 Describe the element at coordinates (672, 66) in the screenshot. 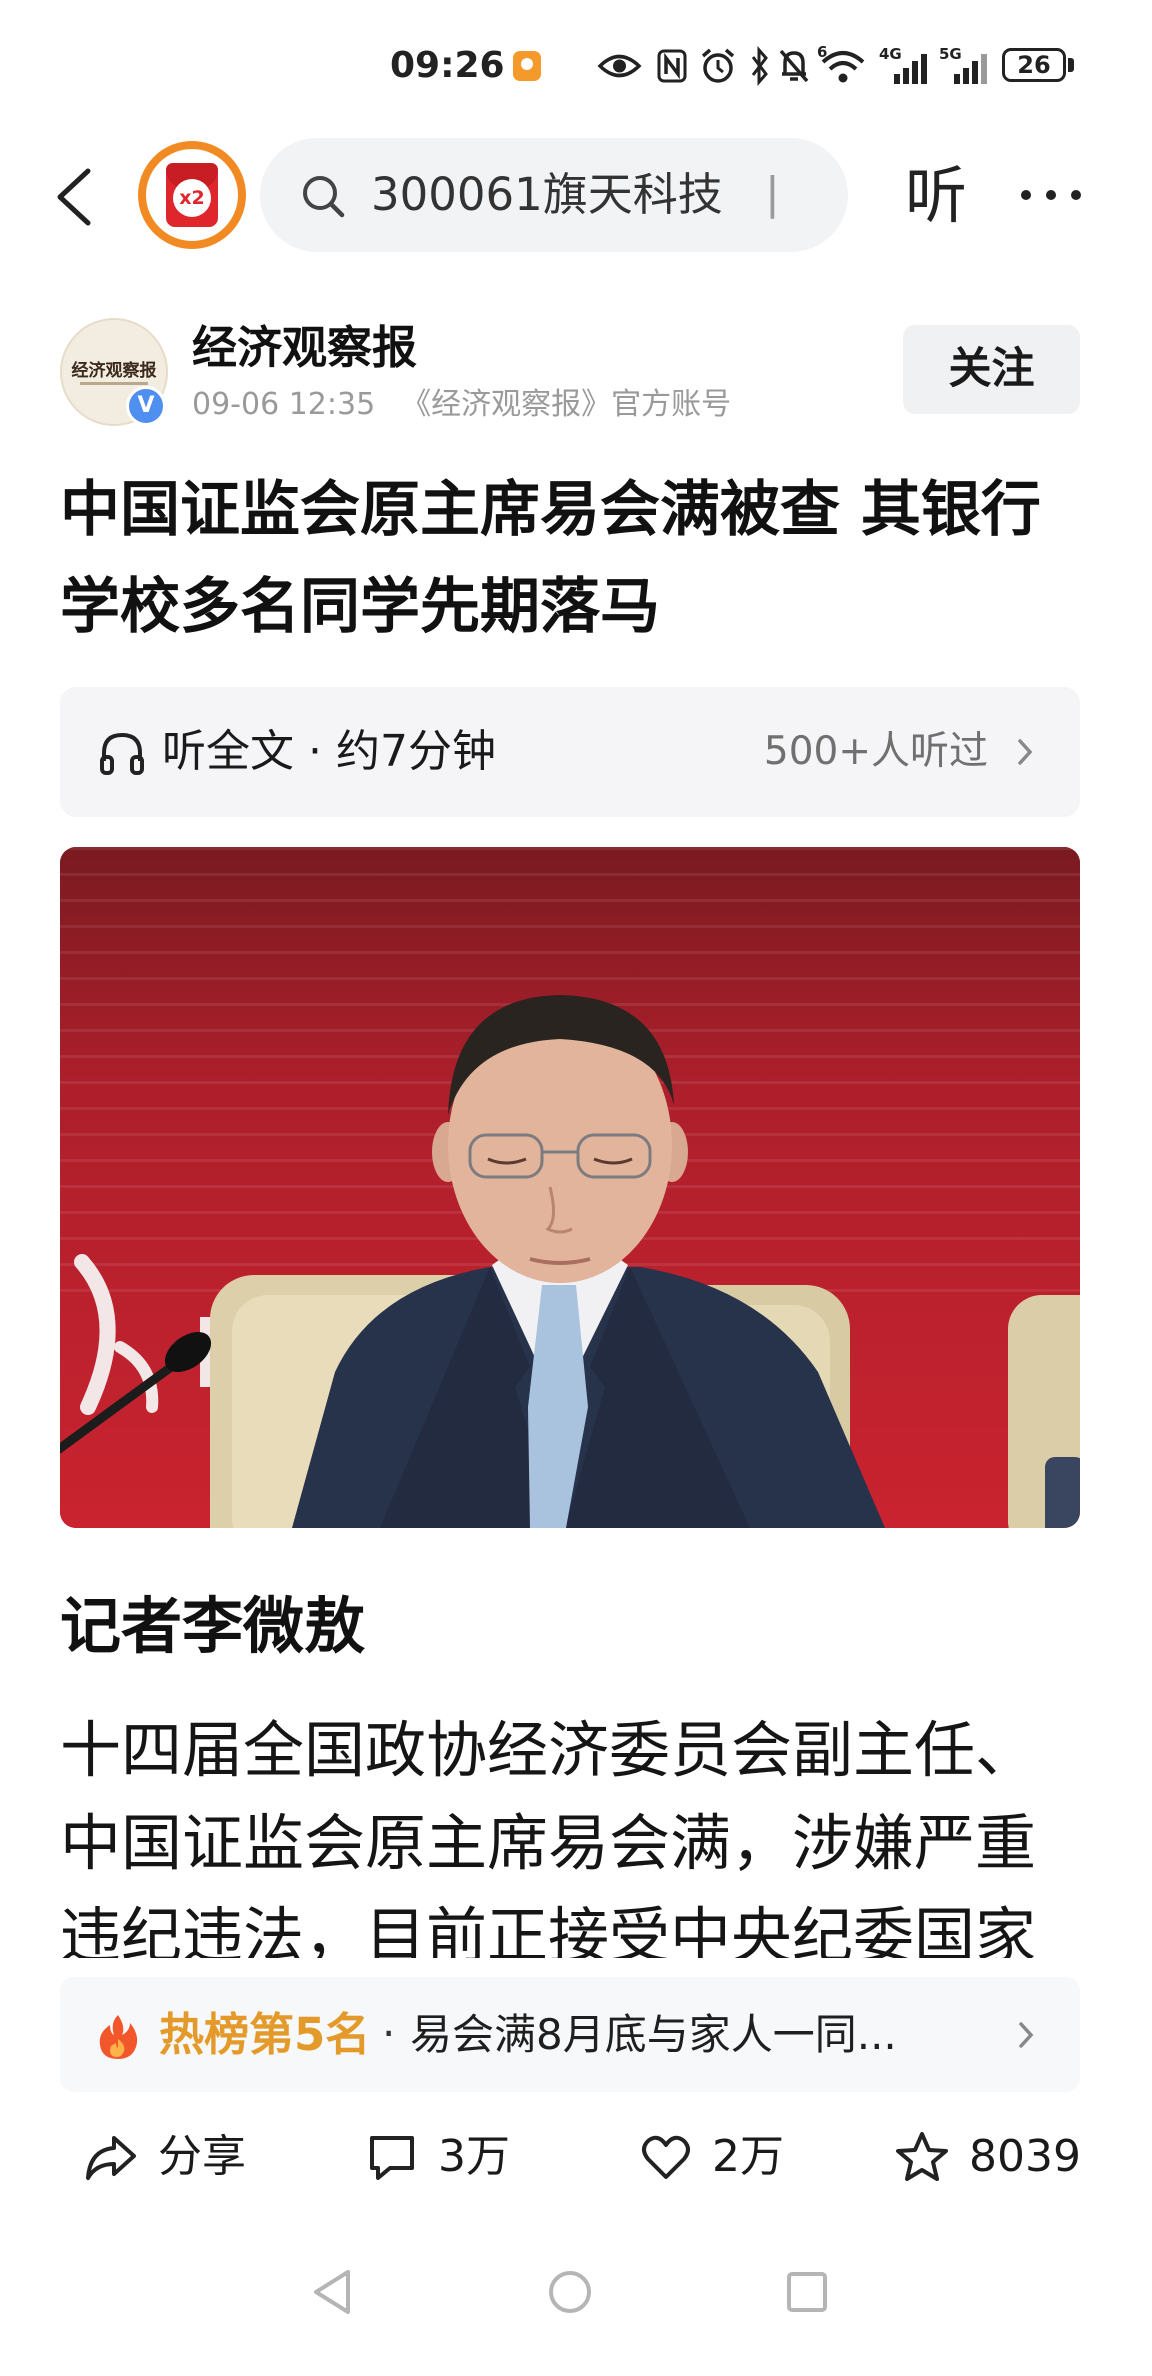

I see `nfc-icon` at that location.